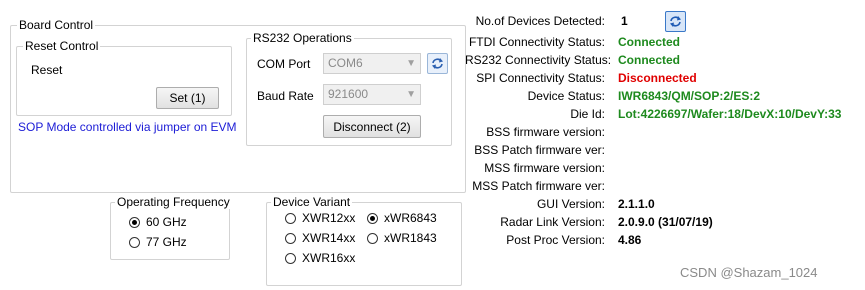 The image size is (865, 290). Describe the element at coordinates (538, 60) in the screenshot. I see `status-label: RS232 Connectivity Status:` at that location.